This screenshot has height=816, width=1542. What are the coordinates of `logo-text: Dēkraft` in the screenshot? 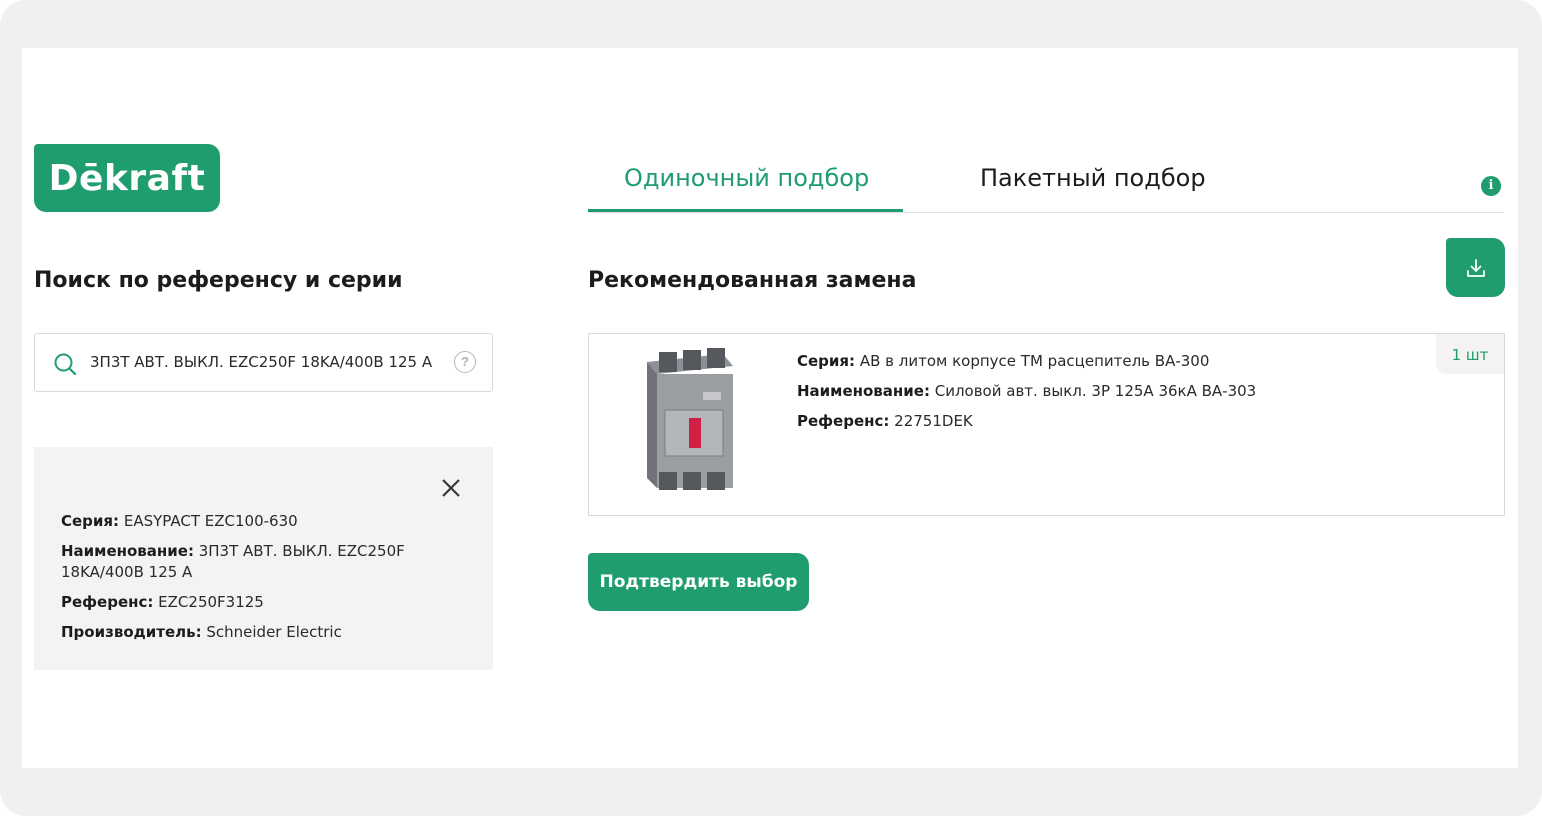 It's located at (127, 178).